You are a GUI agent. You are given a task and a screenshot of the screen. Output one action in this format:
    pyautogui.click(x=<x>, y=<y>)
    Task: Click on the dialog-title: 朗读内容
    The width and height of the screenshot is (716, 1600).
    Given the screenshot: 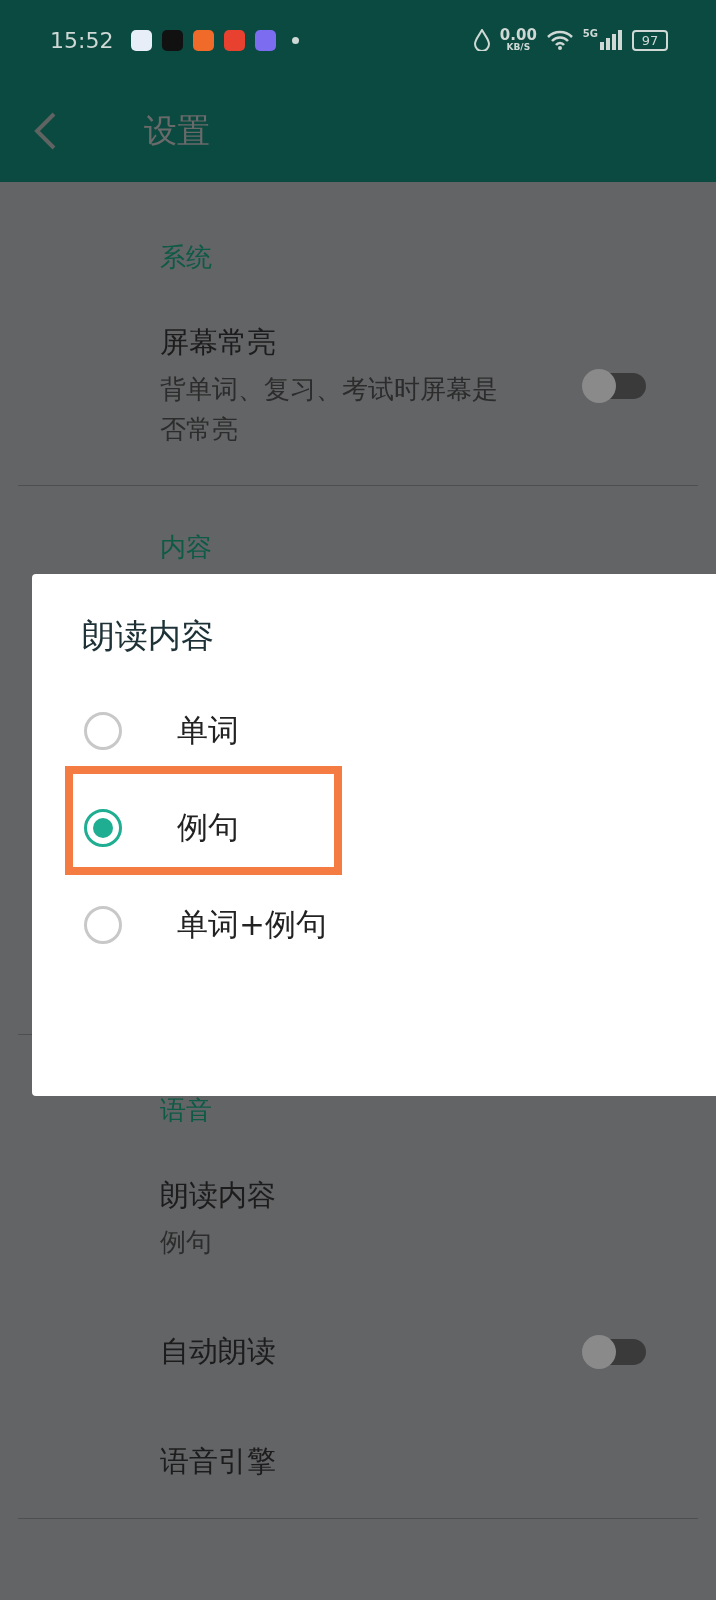 What is the action you would take?
    pyautogui.click(x=148, y=634)
    